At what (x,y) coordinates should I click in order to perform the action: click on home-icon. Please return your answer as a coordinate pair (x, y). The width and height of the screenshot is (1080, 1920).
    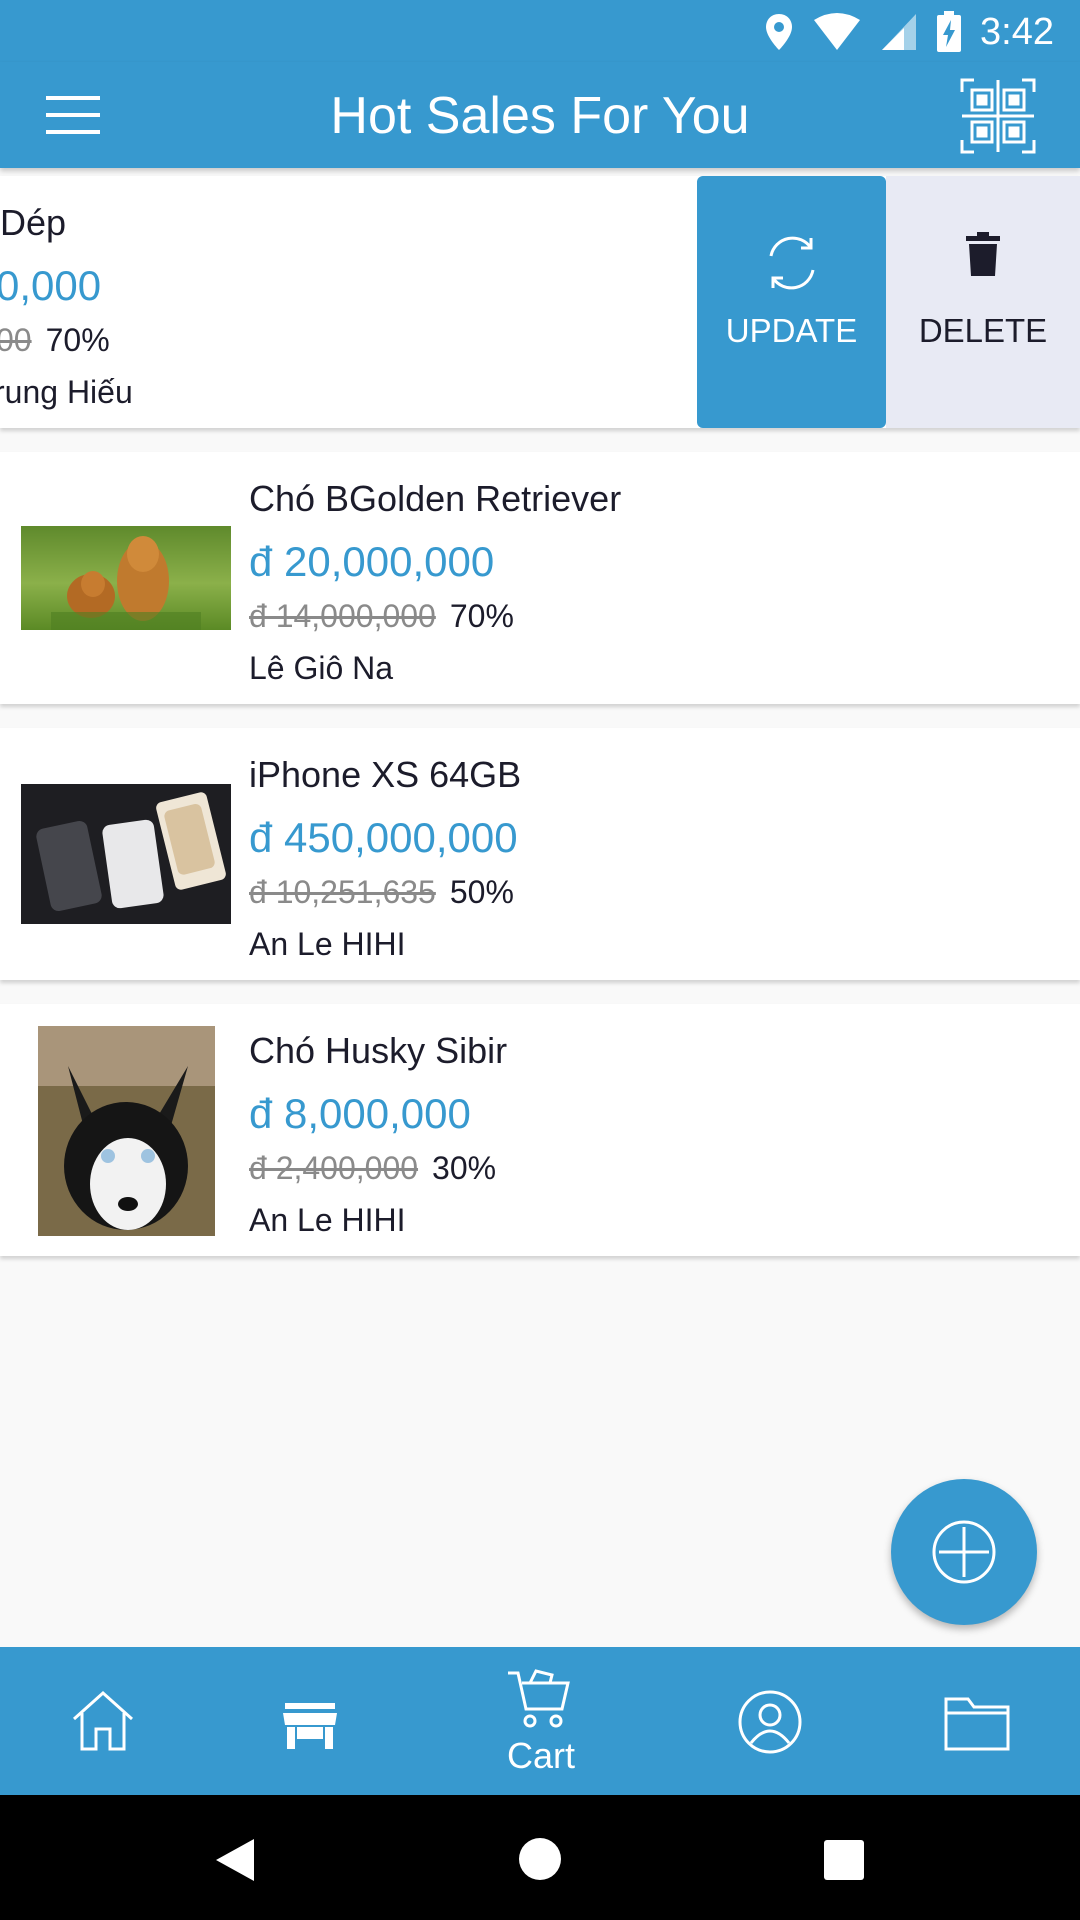
    Looking at the image, I should click on (103, 1720).